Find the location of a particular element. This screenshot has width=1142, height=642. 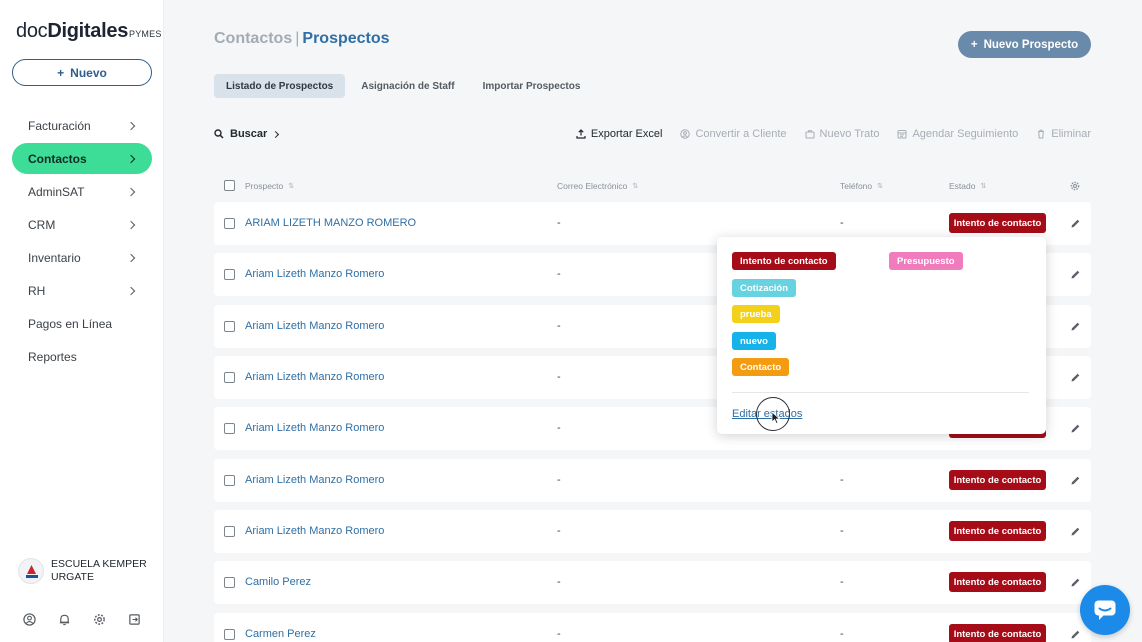

status-option-cotizacion: Cotización is located at coordinates (764, 288).